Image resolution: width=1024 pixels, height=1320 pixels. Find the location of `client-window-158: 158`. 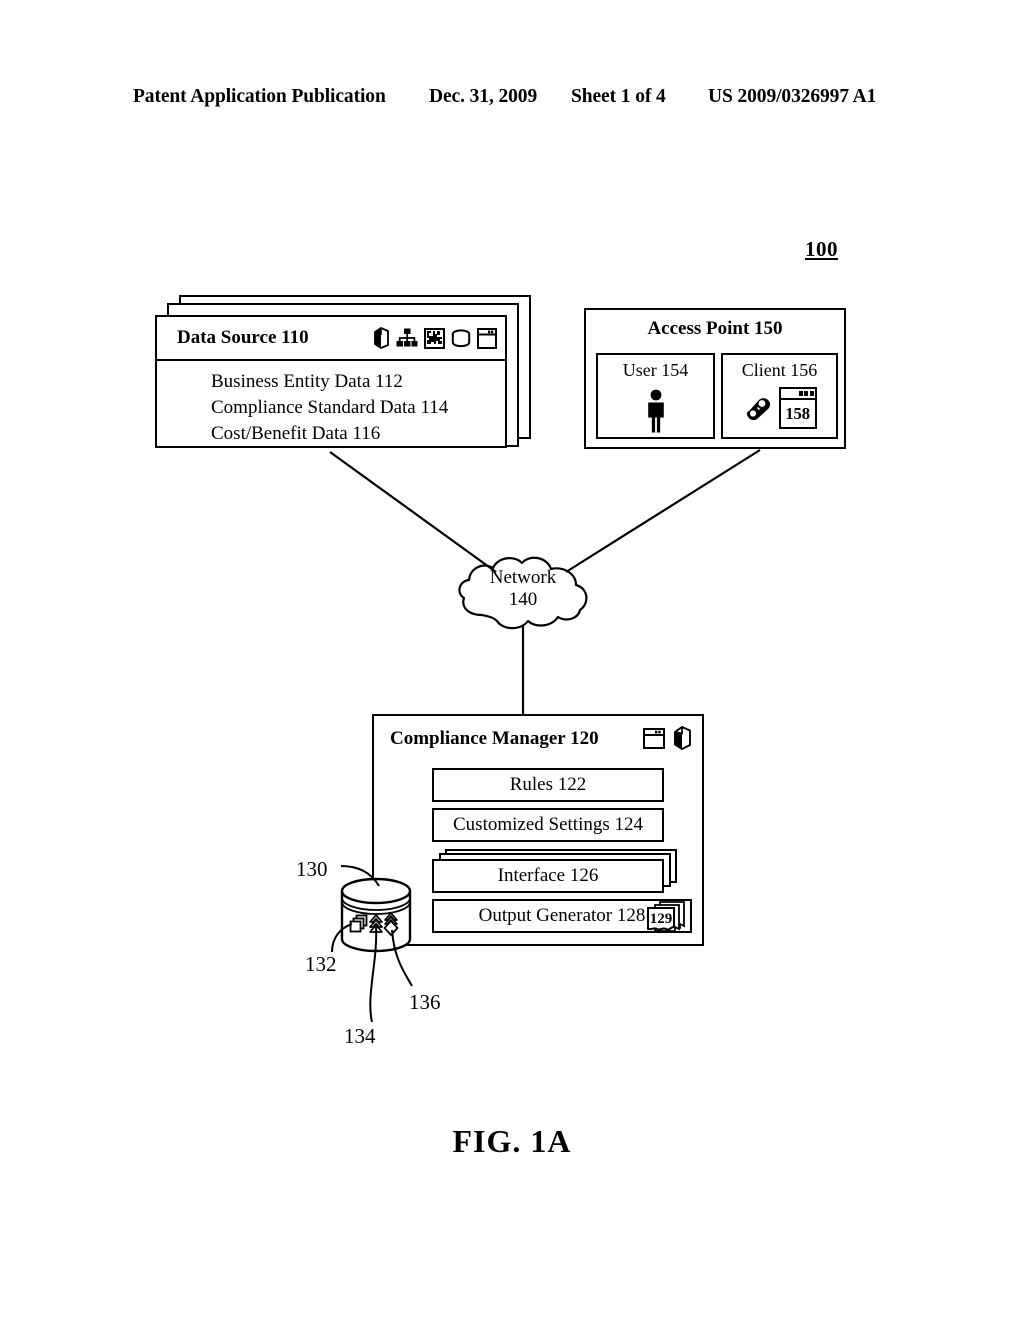

client-window-158: 158 is located at coordinates (797, 408).